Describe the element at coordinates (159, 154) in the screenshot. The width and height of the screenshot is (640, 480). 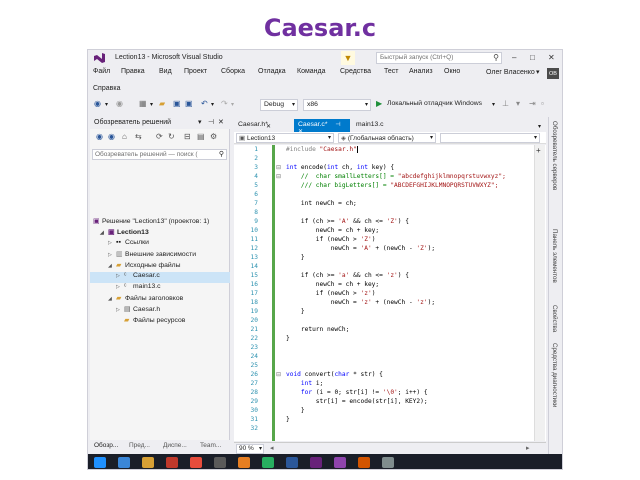
I see `solution-search-input: Обозреватель решений — поиск ( ⚲` at that location.